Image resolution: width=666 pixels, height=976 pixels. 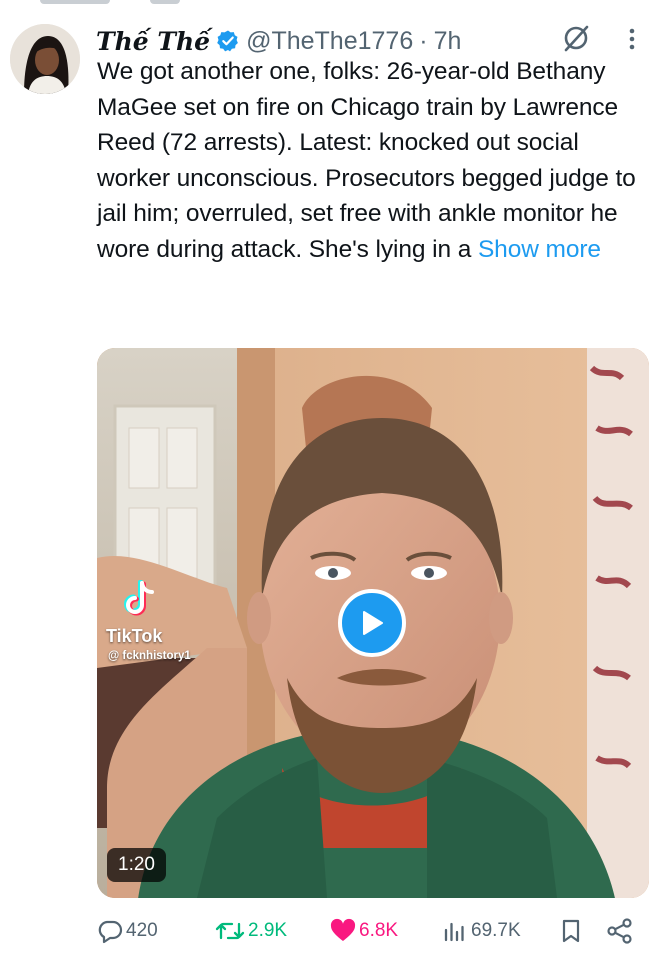 I want to click on tweet-timestamp: 7h, so click(x=448, y=41).